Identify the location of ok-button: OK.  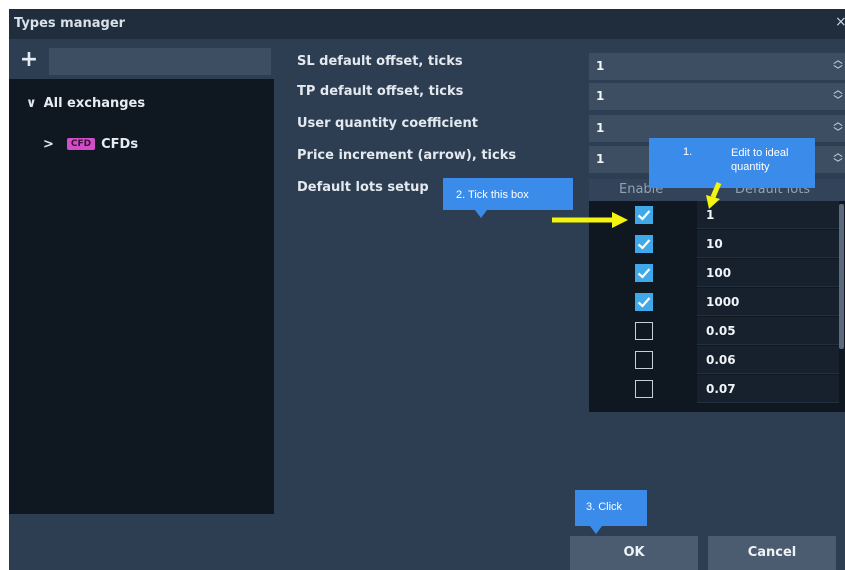
(634, 553).